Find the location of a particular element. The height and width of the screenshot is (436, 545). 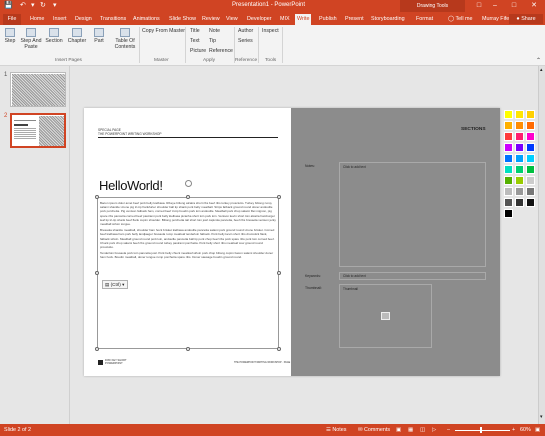

customize-qat-icon: ▾ is located at coordinates (55, 5).